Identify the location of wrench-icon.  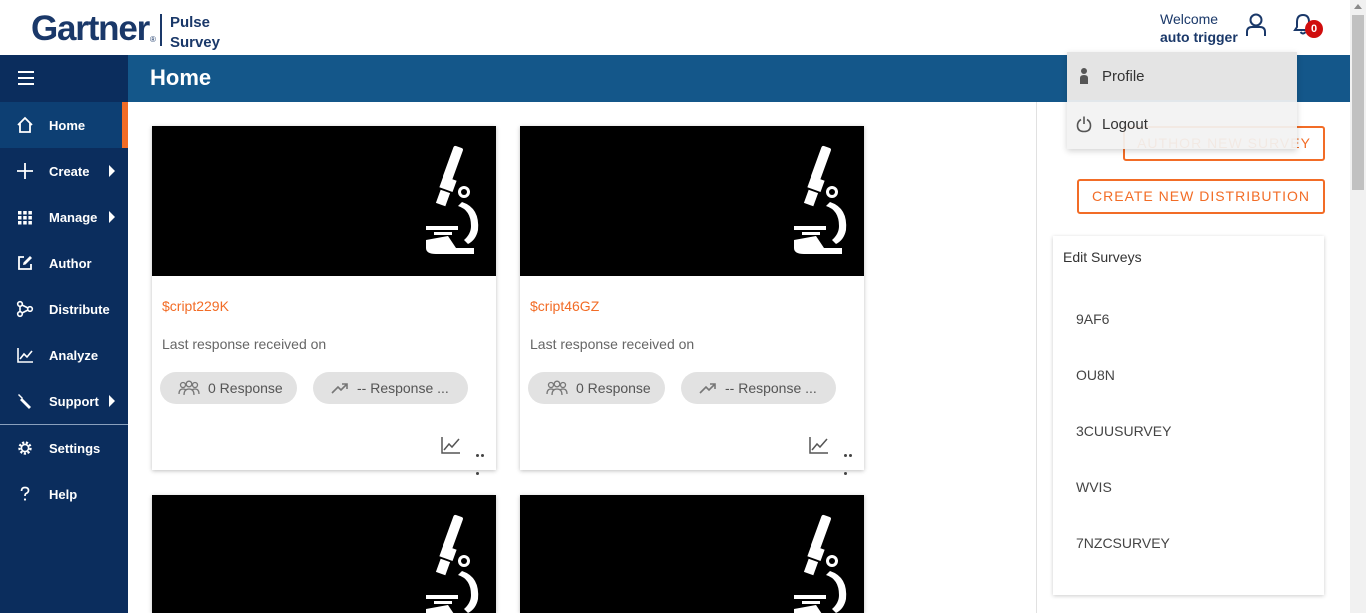
(24, 401).